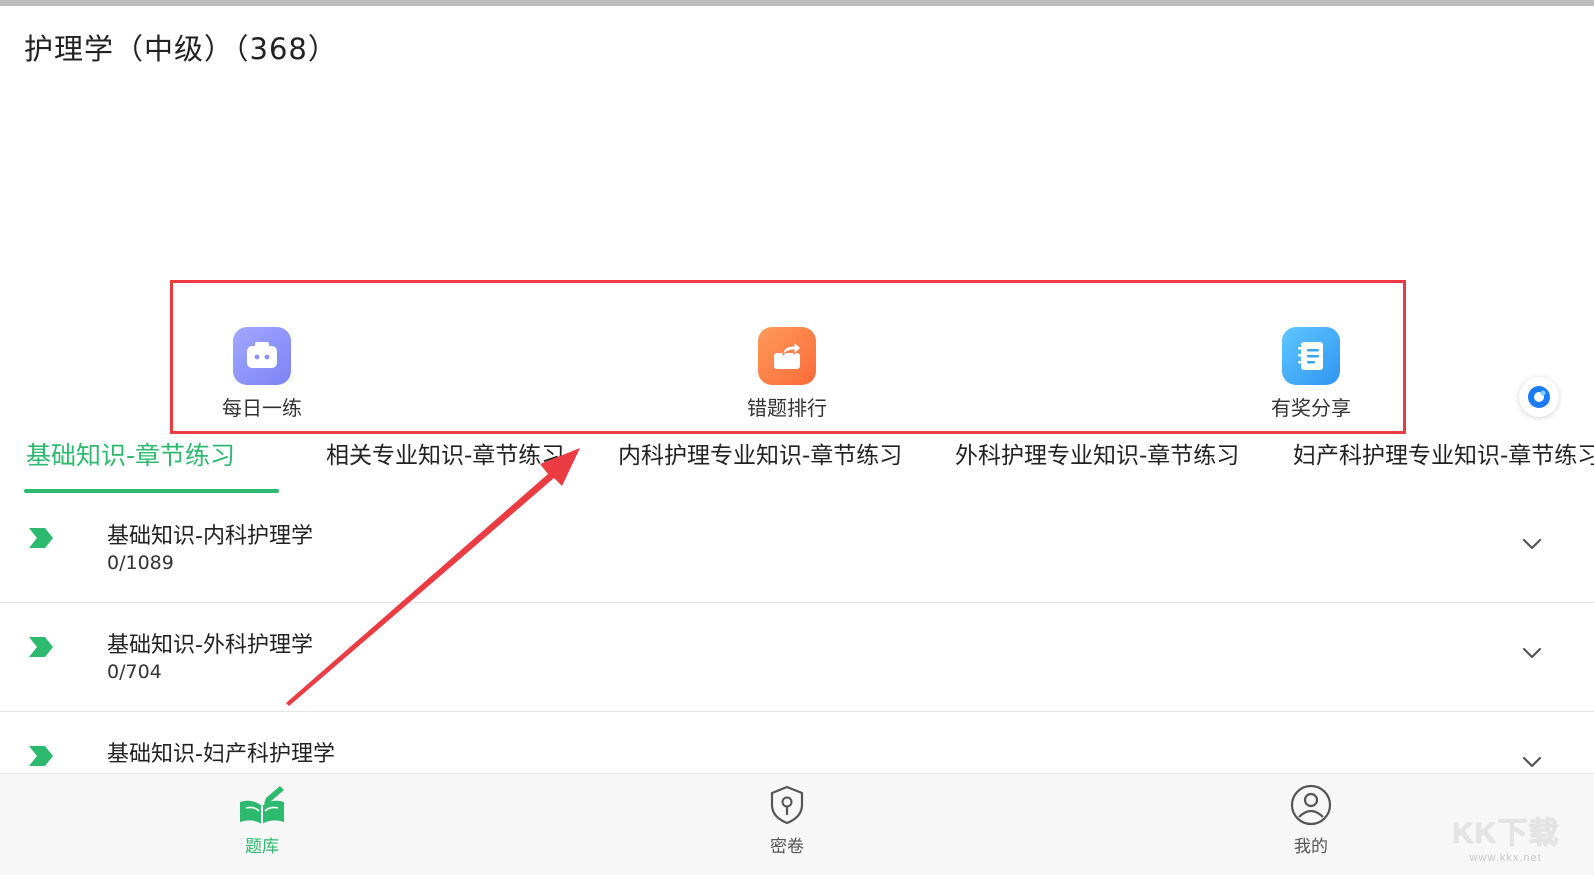 This screenshot has height=875, width=1594. What do you see at coordinates (797, 548) in the screenshot?
I see `list-item: 基础知识-内科护理学 0/1089` at bounding box center [797, 548].